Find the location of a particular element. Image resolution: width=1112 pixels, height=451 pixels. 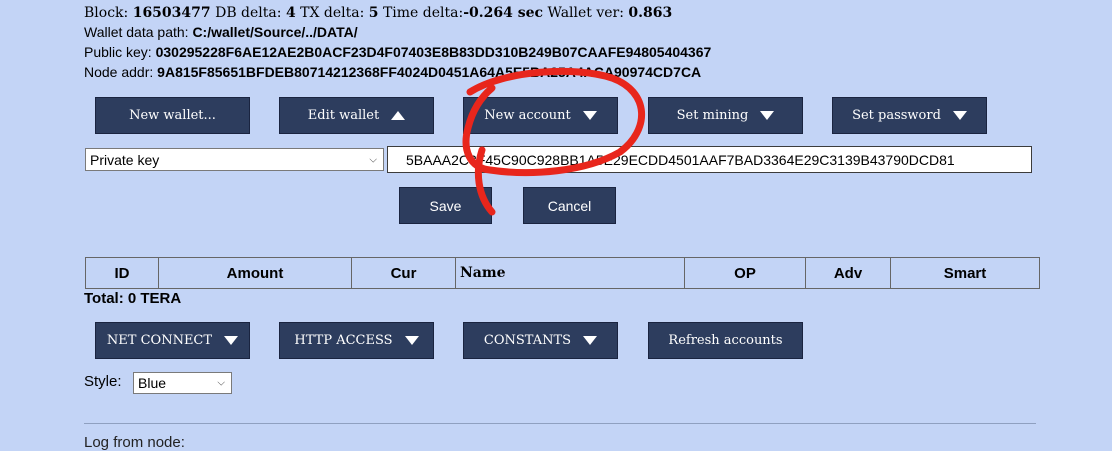

tx-delta-value: 5 is located at coordinates (373, 13).